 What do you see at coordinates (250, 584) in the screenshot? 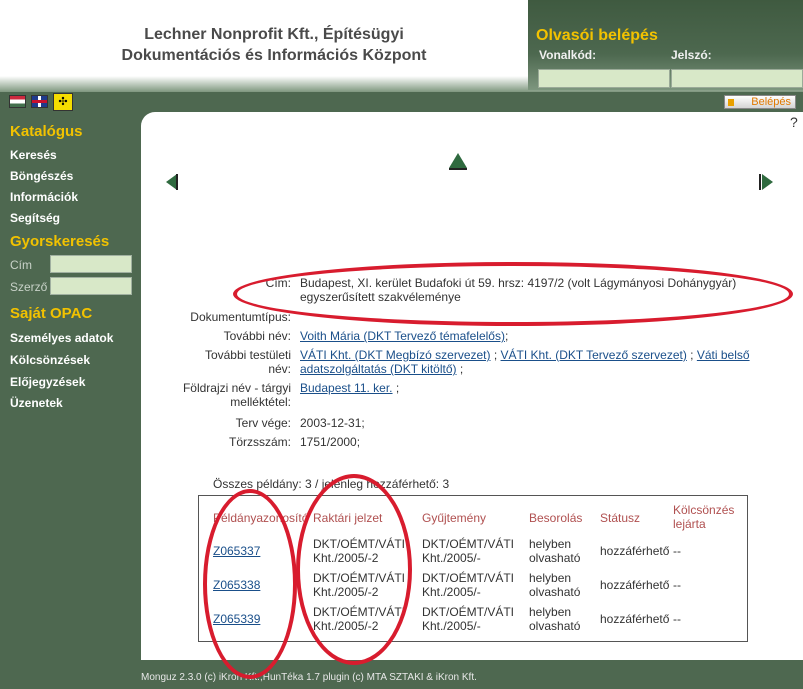
I see `annotation-ellipse-ids` at bounding box center [250, 584].